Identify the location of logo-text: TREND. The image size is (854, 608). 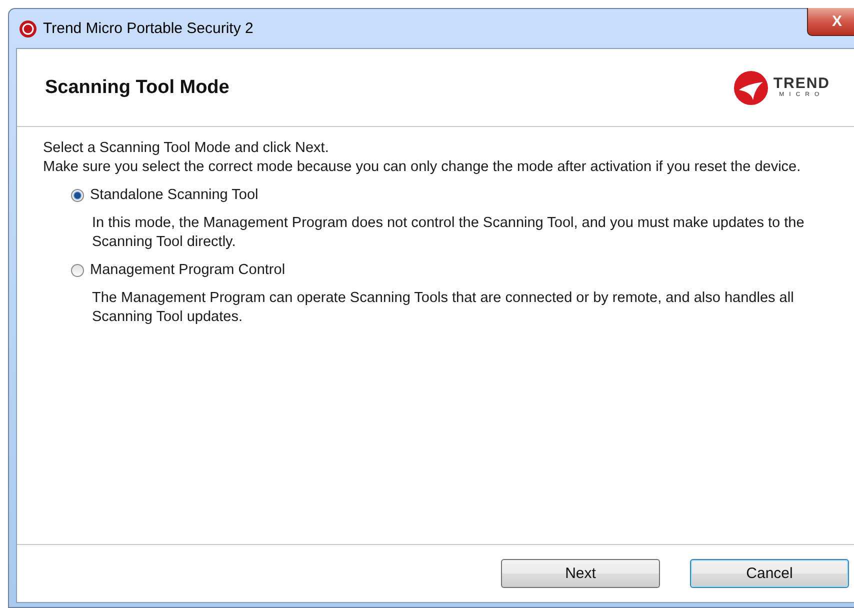
(801, 83).